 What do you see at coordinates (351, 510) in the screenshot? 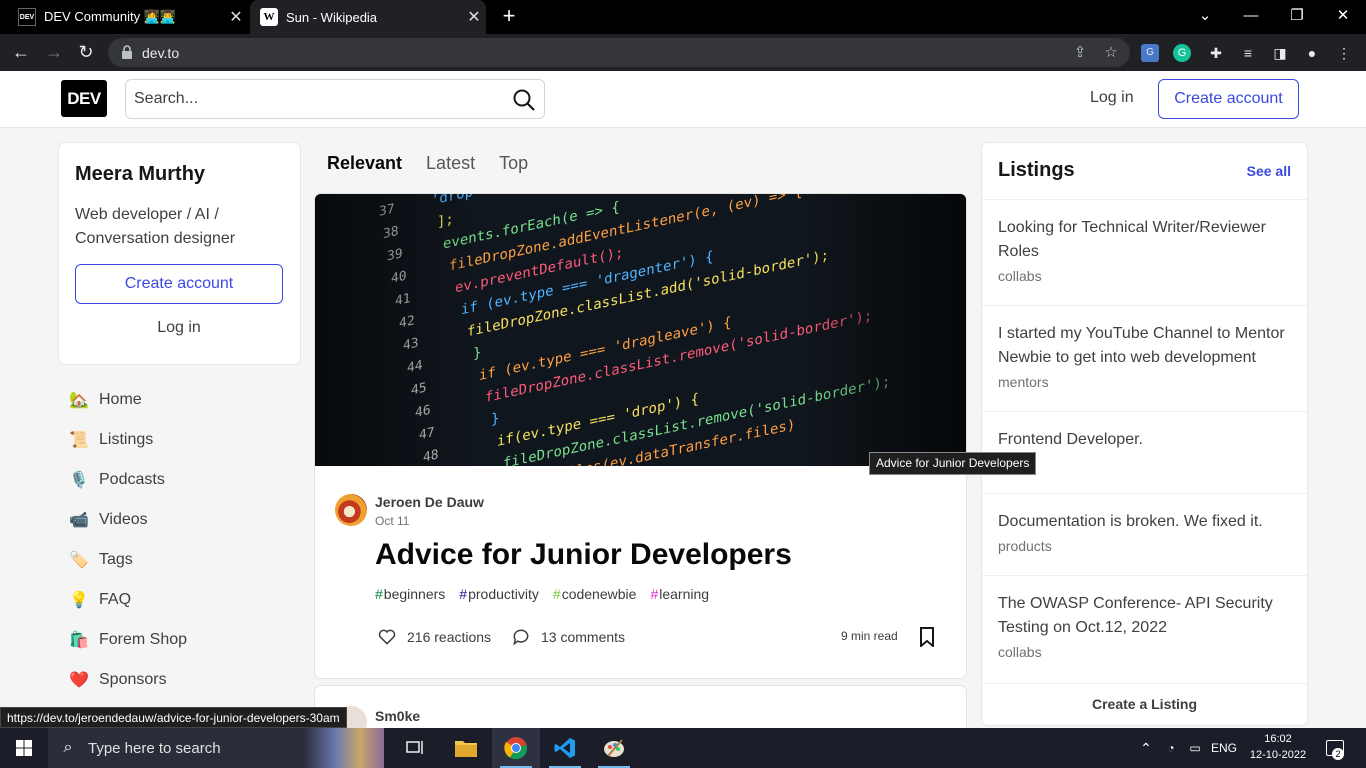
I see `author-avatar` at bounding box center [351, 510].